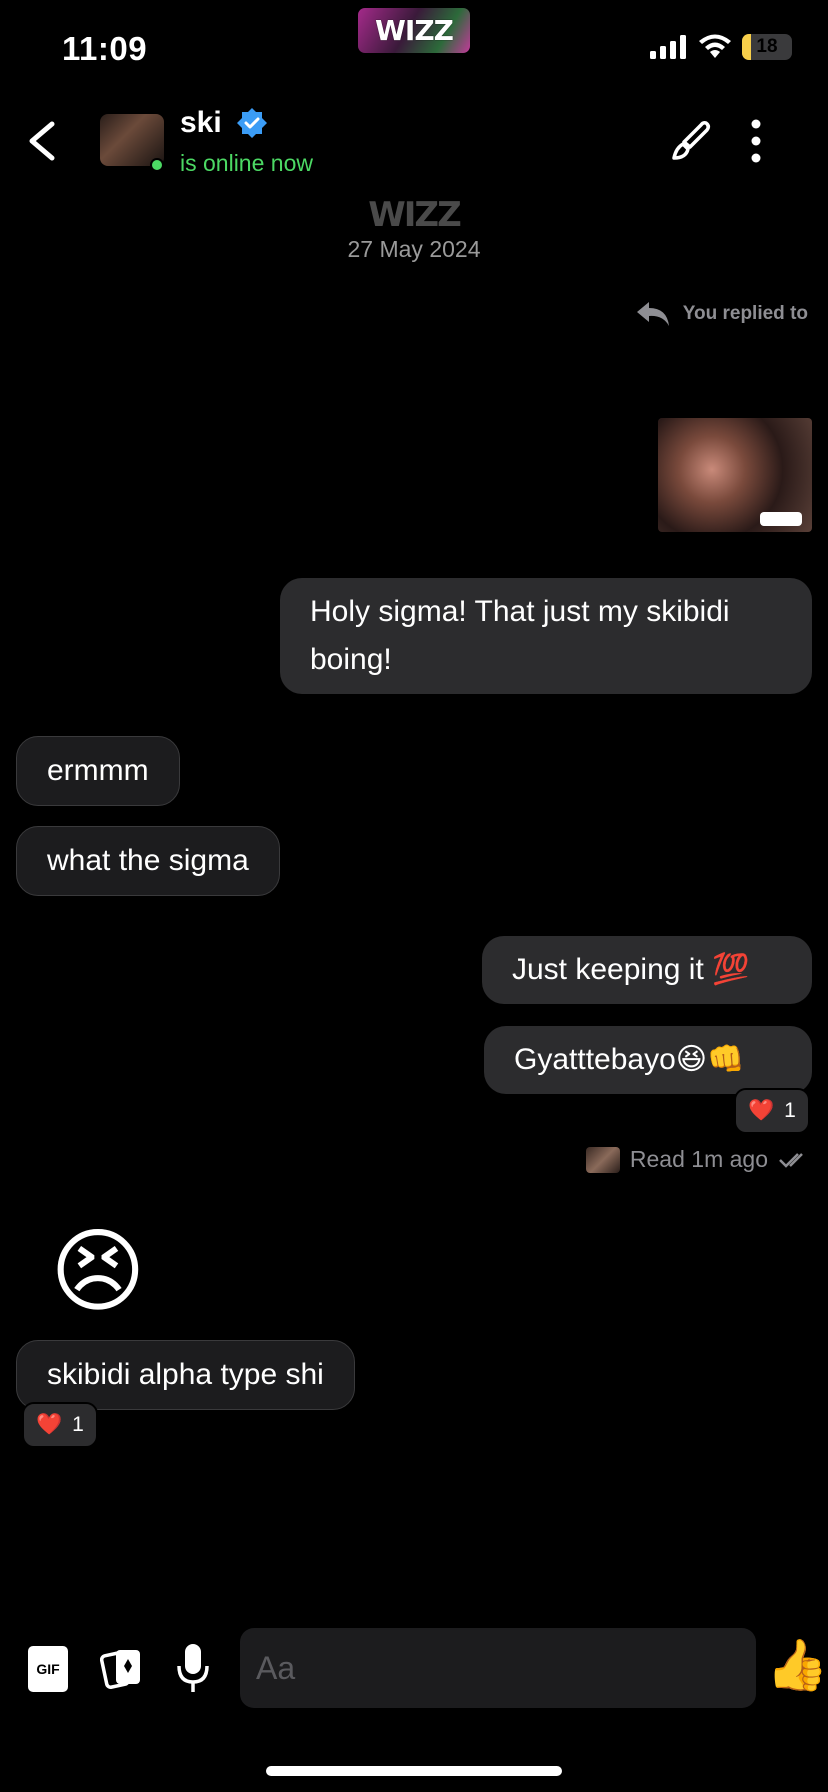 The width and height of the screenshot is (828, 1792). Describe the element at coordinates (648, 1060) in the screenshot. I see `message-bubble: Gyatttebayo😆👊` at that location.